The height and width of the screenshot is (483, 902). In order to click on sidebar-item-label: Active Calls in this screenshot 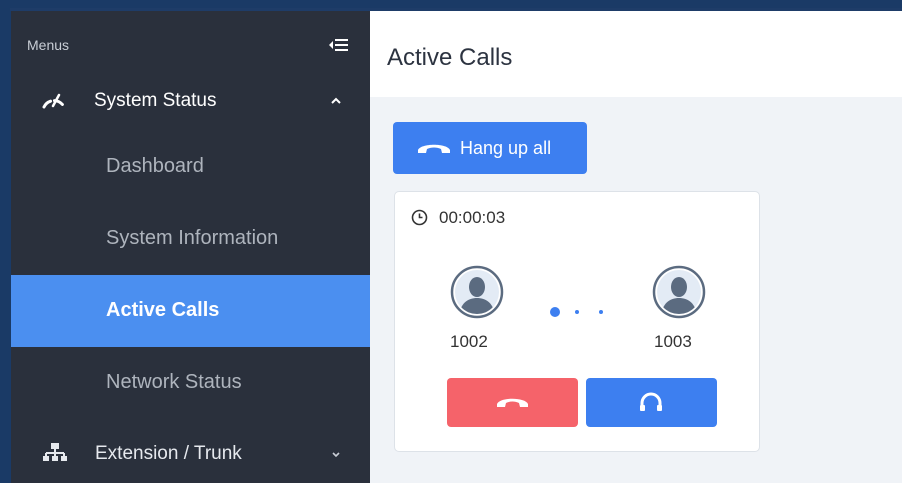, I will do `click(163, 310)`.